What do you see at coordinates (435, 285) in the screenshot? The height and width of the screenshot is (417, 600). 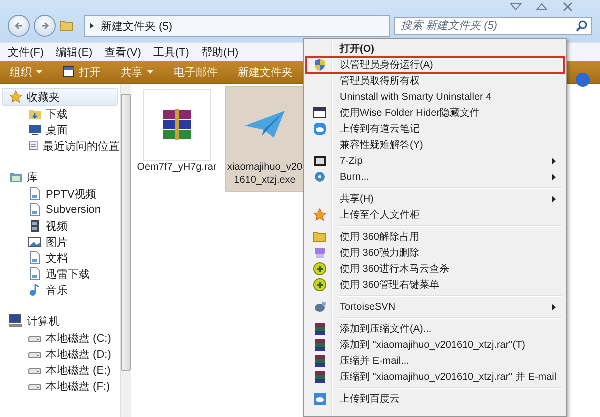 I see `menu-item: 使用 360管理右键菜单` at bounding box center [435, 285].